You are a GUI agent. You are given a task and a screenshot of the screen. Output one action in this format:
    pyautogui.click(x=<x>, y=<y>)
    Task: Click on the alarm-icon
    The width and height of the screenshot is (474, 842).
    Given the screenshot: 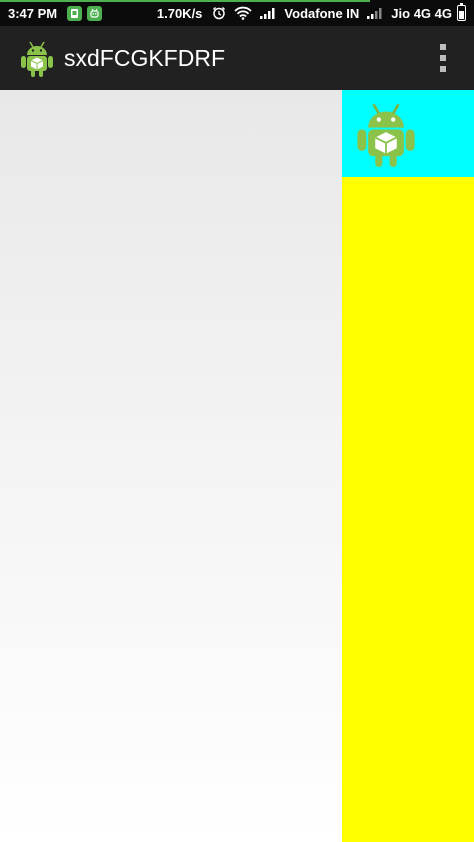 What is the action you would take?
    pyautogui.click(x=219, y=13)
    